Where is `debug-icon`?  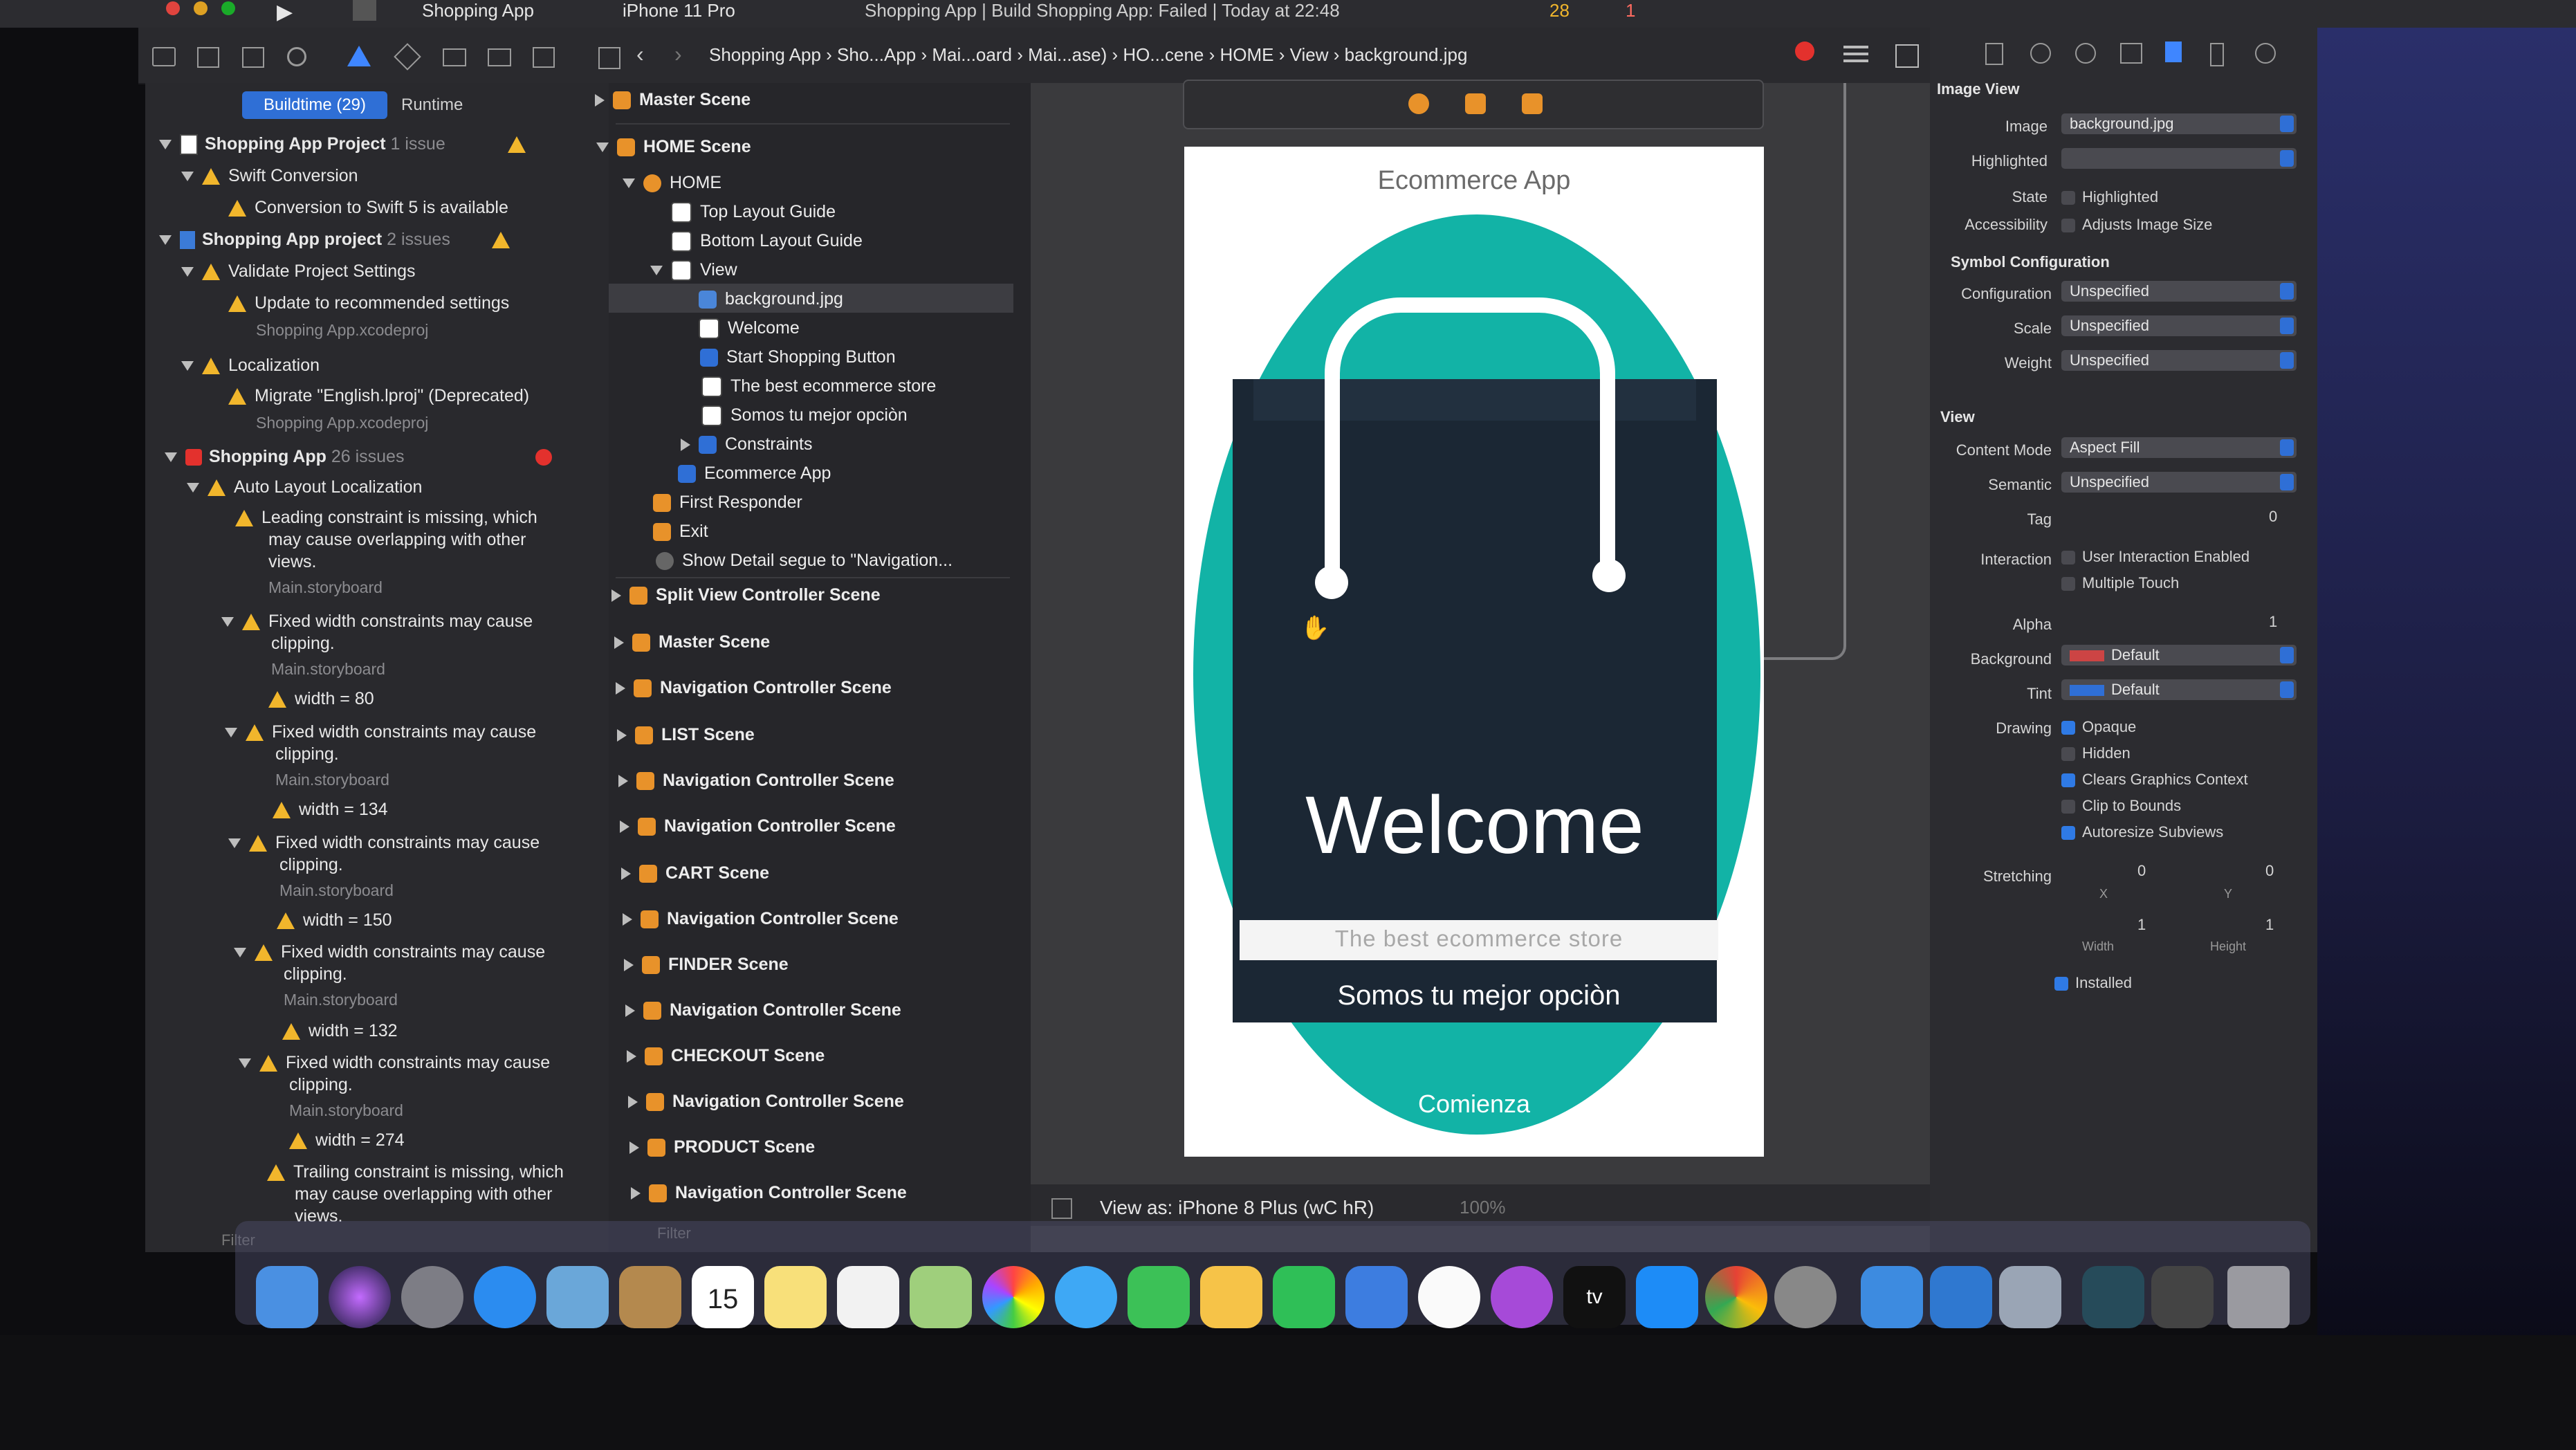
debug-icon is located at coordinates (454, 57).